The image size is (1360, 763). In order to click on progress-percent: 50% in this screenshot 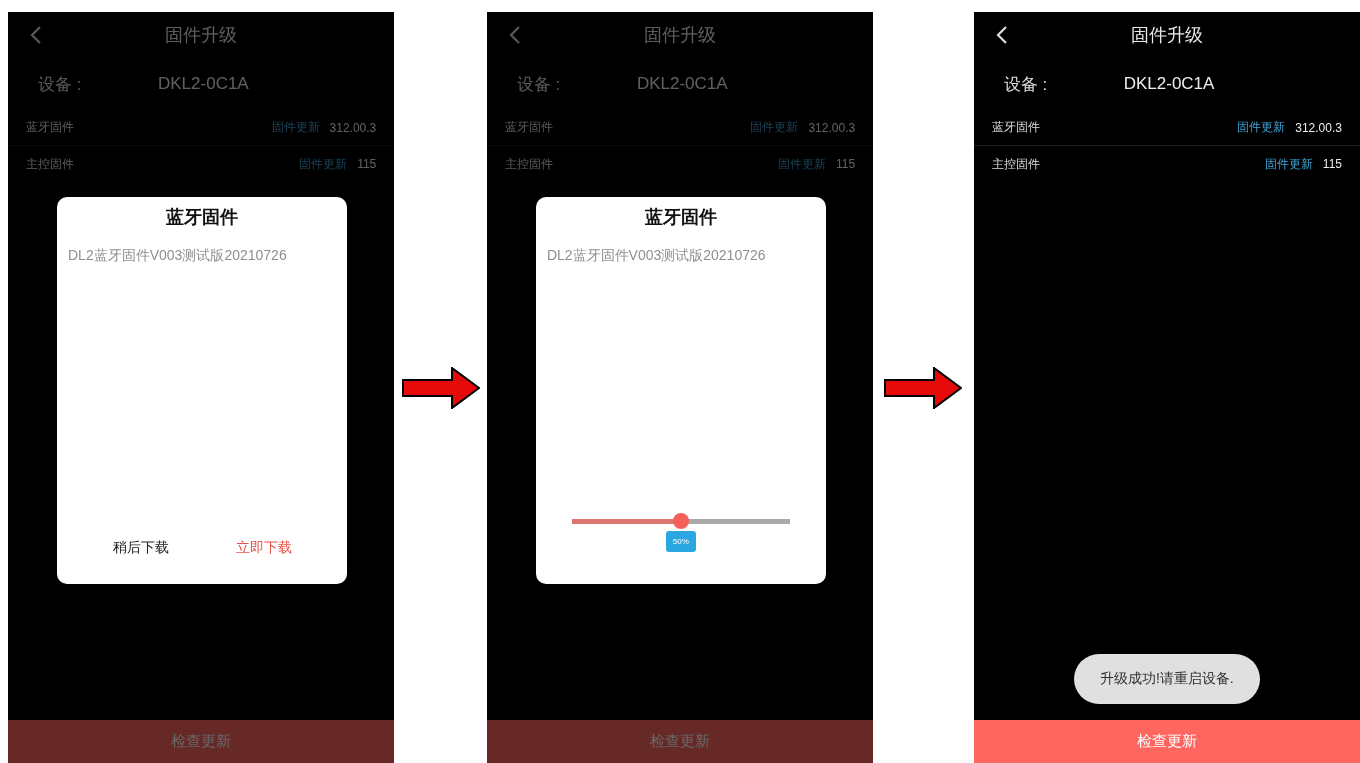, I will do `click(680, 541)`.